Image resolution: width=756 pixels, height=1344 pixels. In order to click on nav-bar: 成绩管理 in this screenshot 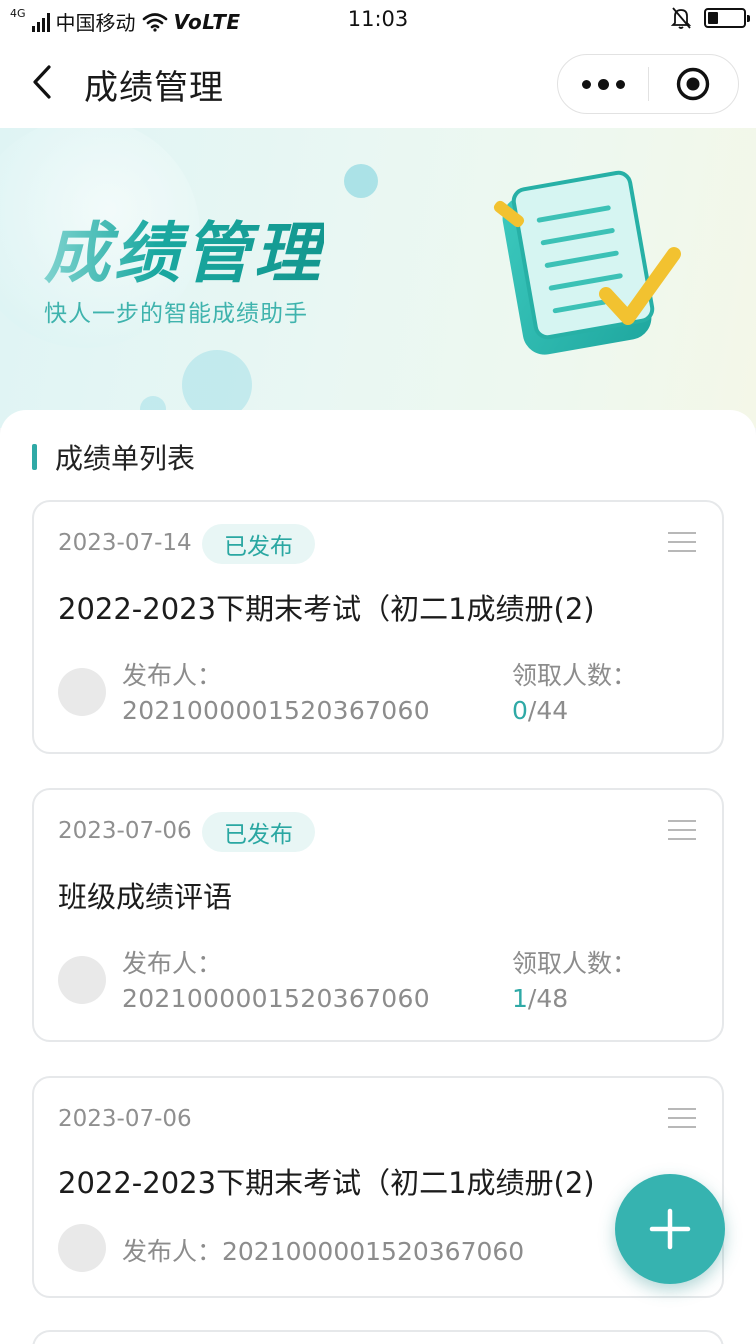, I will do `click(378, 84)`.